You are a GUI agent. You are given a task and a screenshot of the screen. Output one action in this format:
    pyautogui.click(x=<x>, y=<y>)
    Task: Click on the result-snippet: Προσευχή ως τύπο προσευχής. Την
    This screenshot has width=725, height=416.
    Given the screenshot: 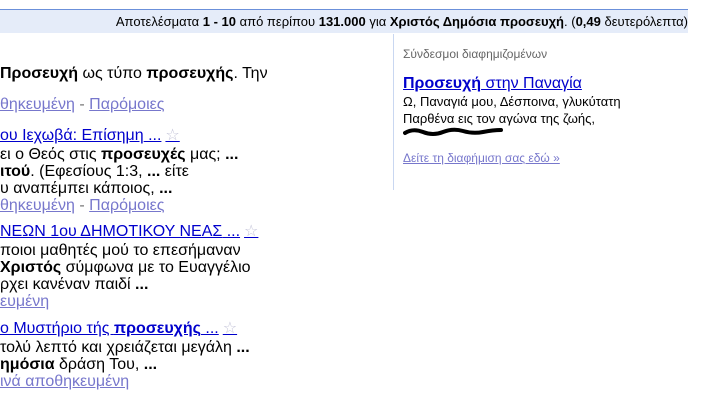 What is the action you would take?
    pyautogui.click(x=134, y=73)
    